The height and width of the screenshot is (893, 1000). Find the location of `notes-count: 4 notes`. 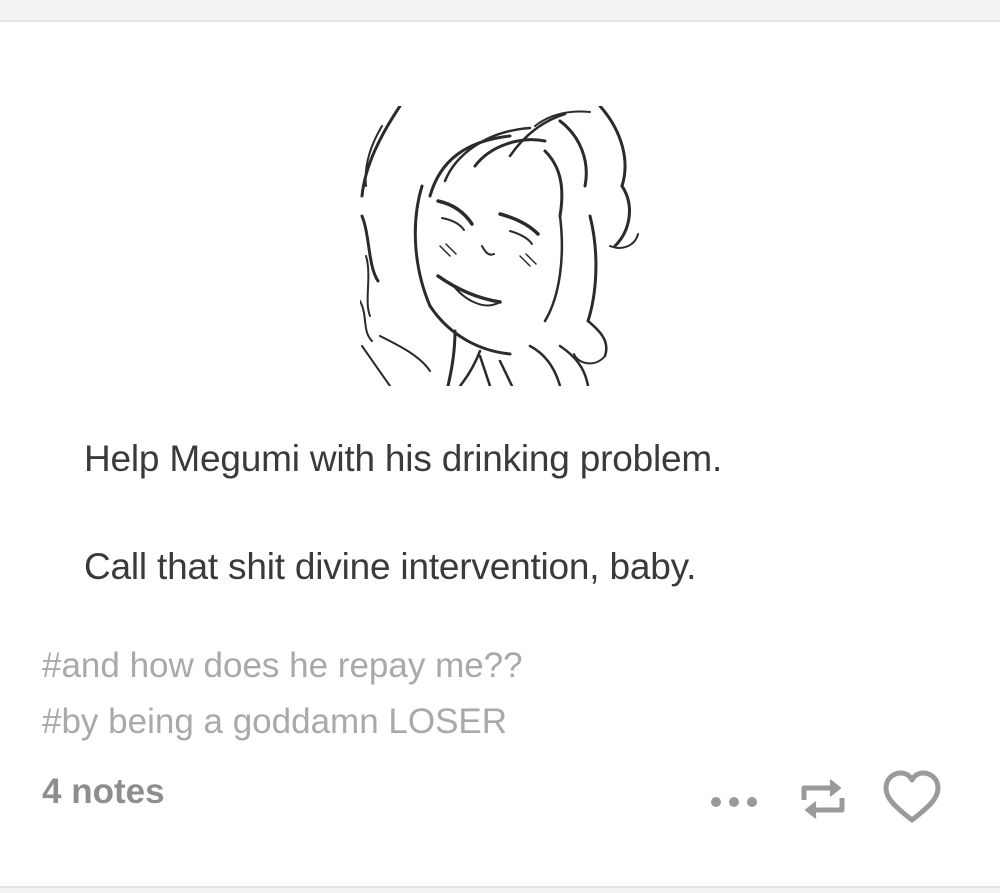

notes-count: 4 notes is located at coordinates (103, 792).